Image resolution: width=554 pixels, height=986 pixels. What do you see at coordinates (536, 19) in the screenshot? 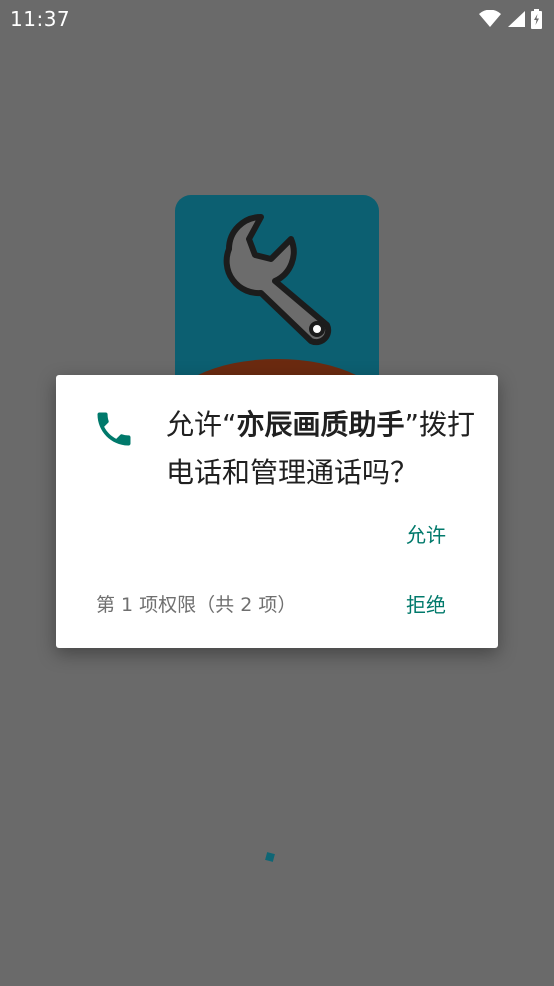
I see `battery-charging-icon` at bounding box center [536, 19].